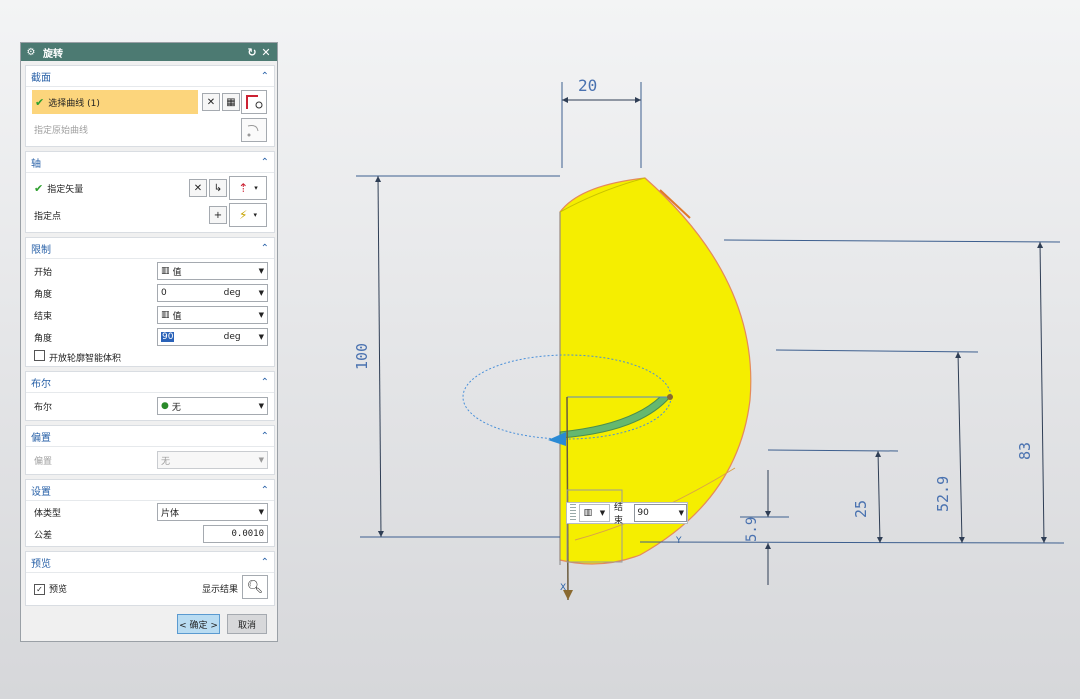  I want to click on preview-checkbox: ✓, so click(39, 589).